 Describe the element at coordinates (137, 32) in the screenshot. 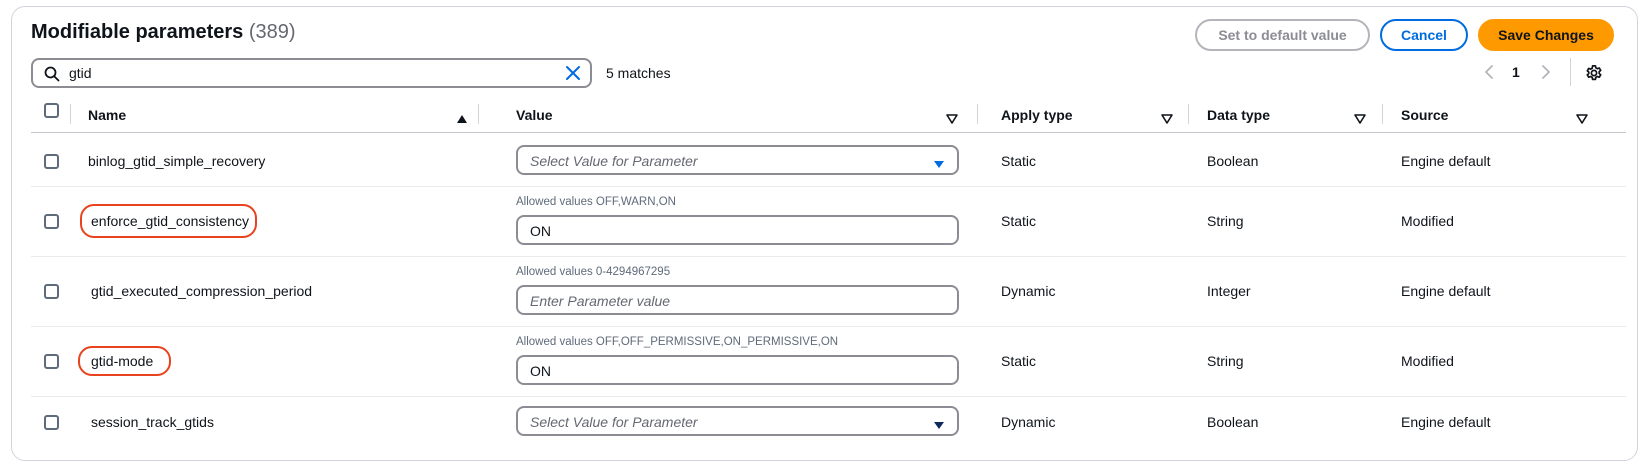

I see `title-text: Modifiable parameters` at that location.